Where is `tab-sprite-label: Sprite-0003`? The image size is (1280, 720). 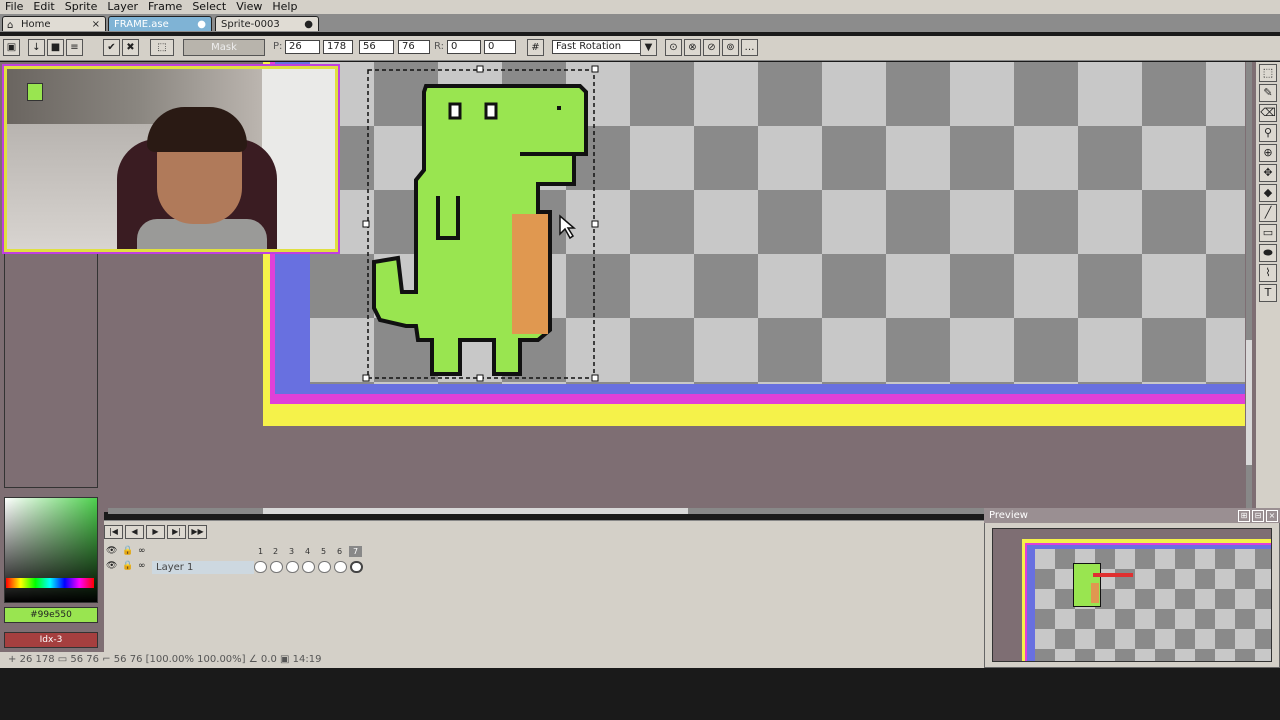 tab-sprite-label: Sprite-0003 is located at coordinates (250, 24).